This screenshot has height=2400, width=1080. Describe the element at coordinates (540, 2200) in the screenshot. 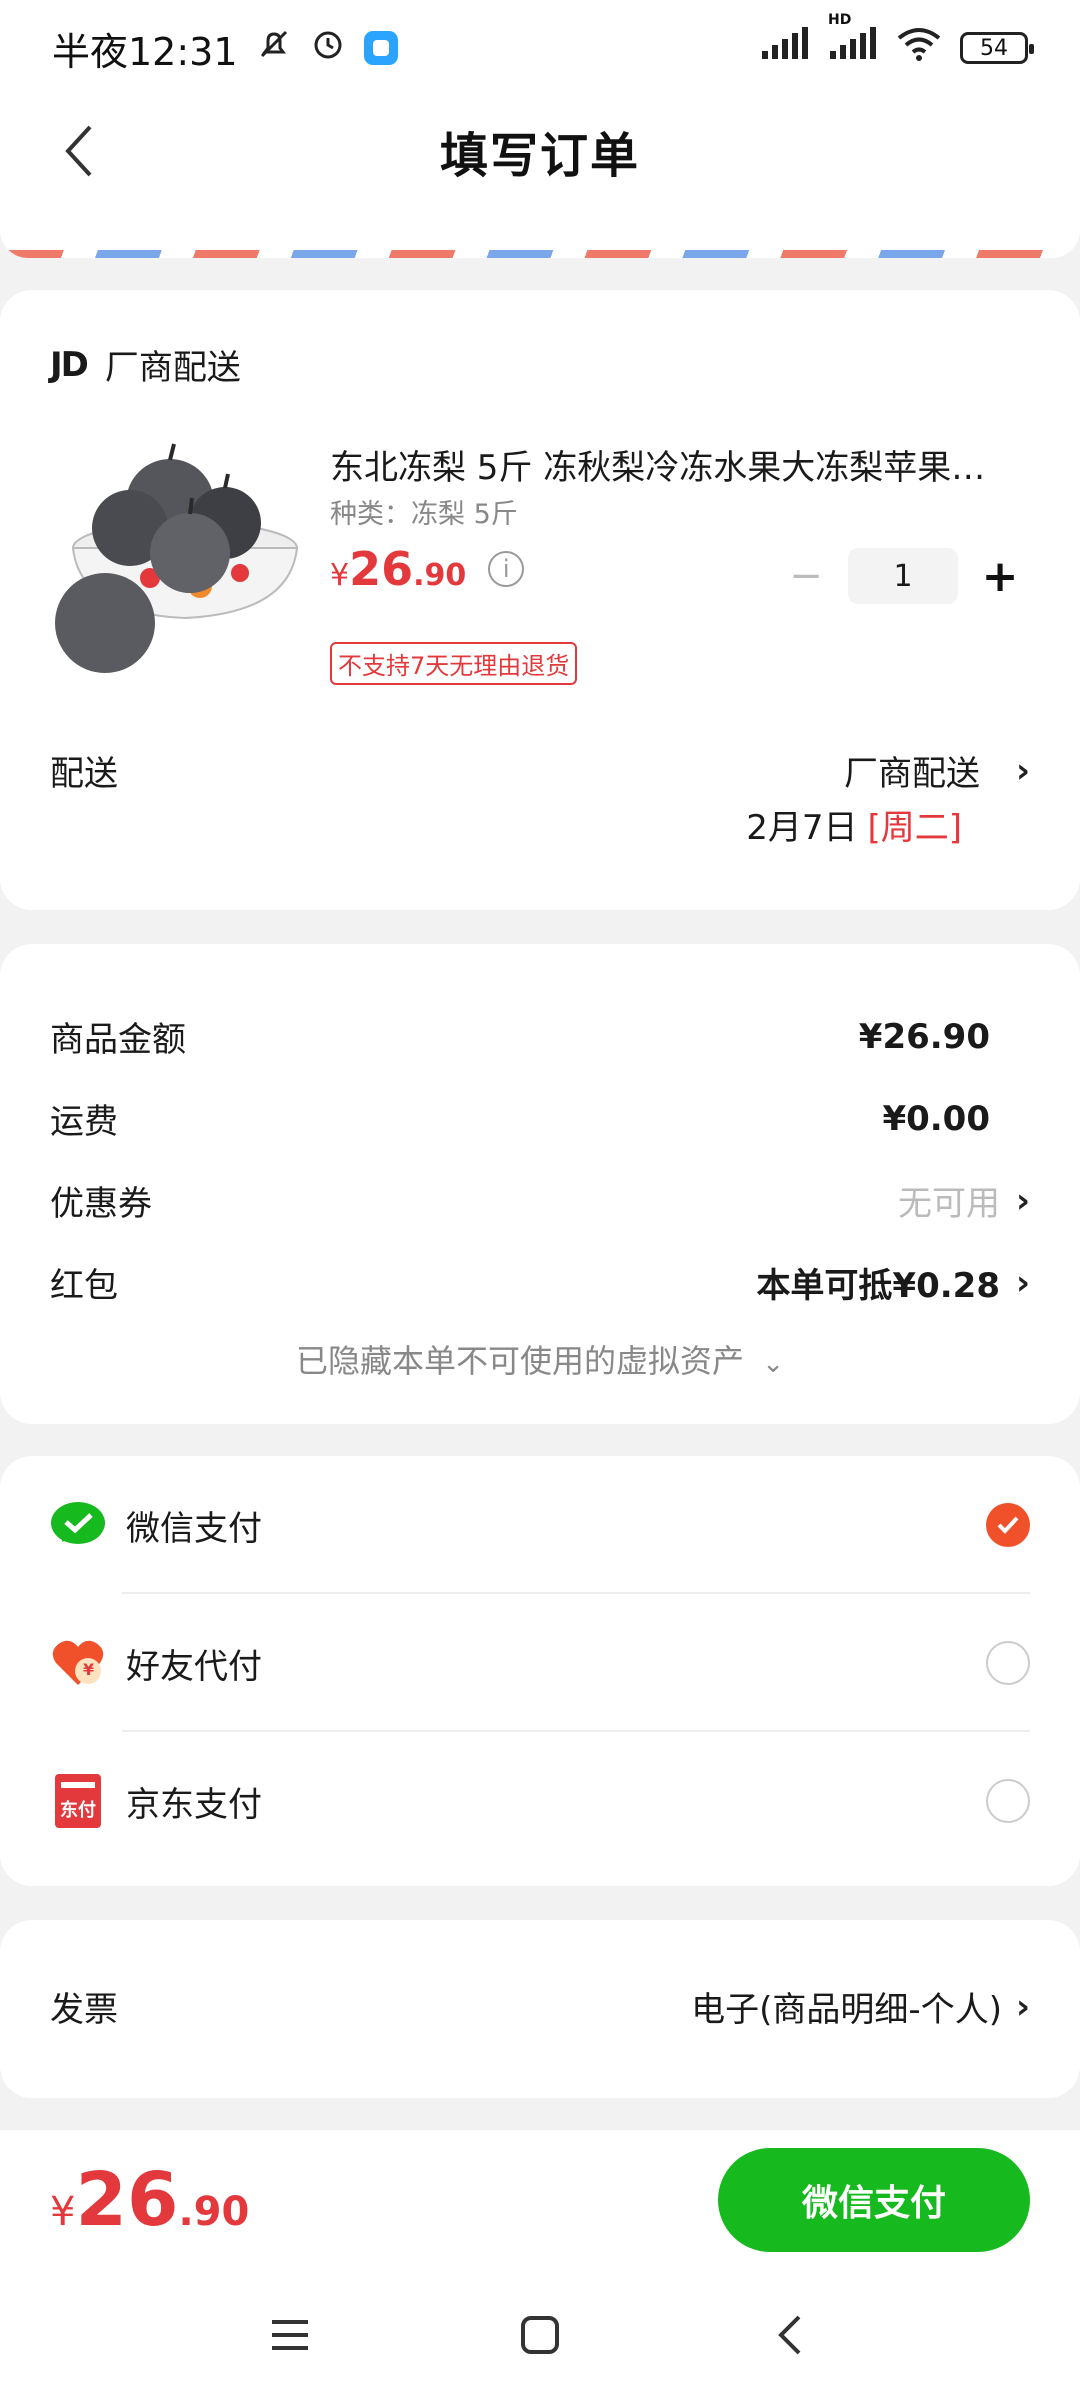

I see `checkout-bar: ¥ 26 .90 微信支付` at that location.